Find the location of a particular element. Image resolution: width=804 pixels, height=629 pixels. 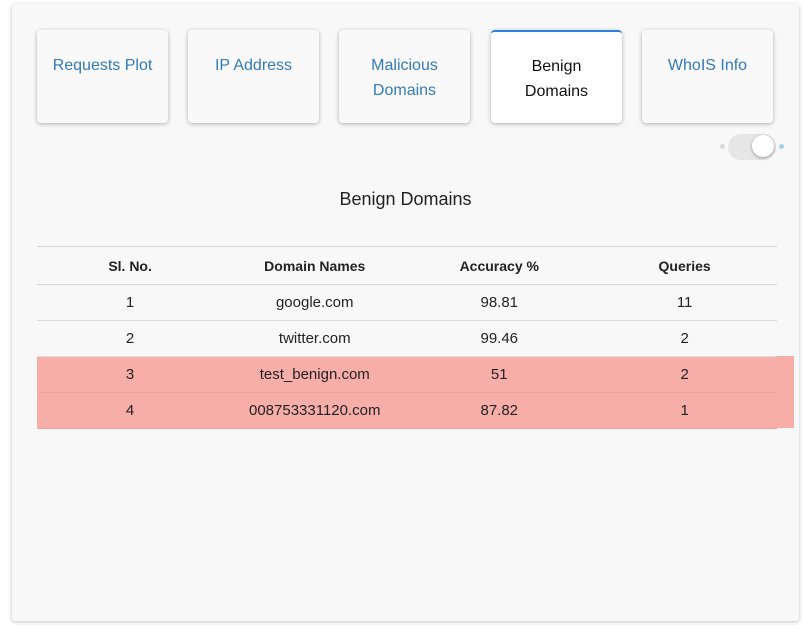

toggle-knob is located at coordinates (763, 146).